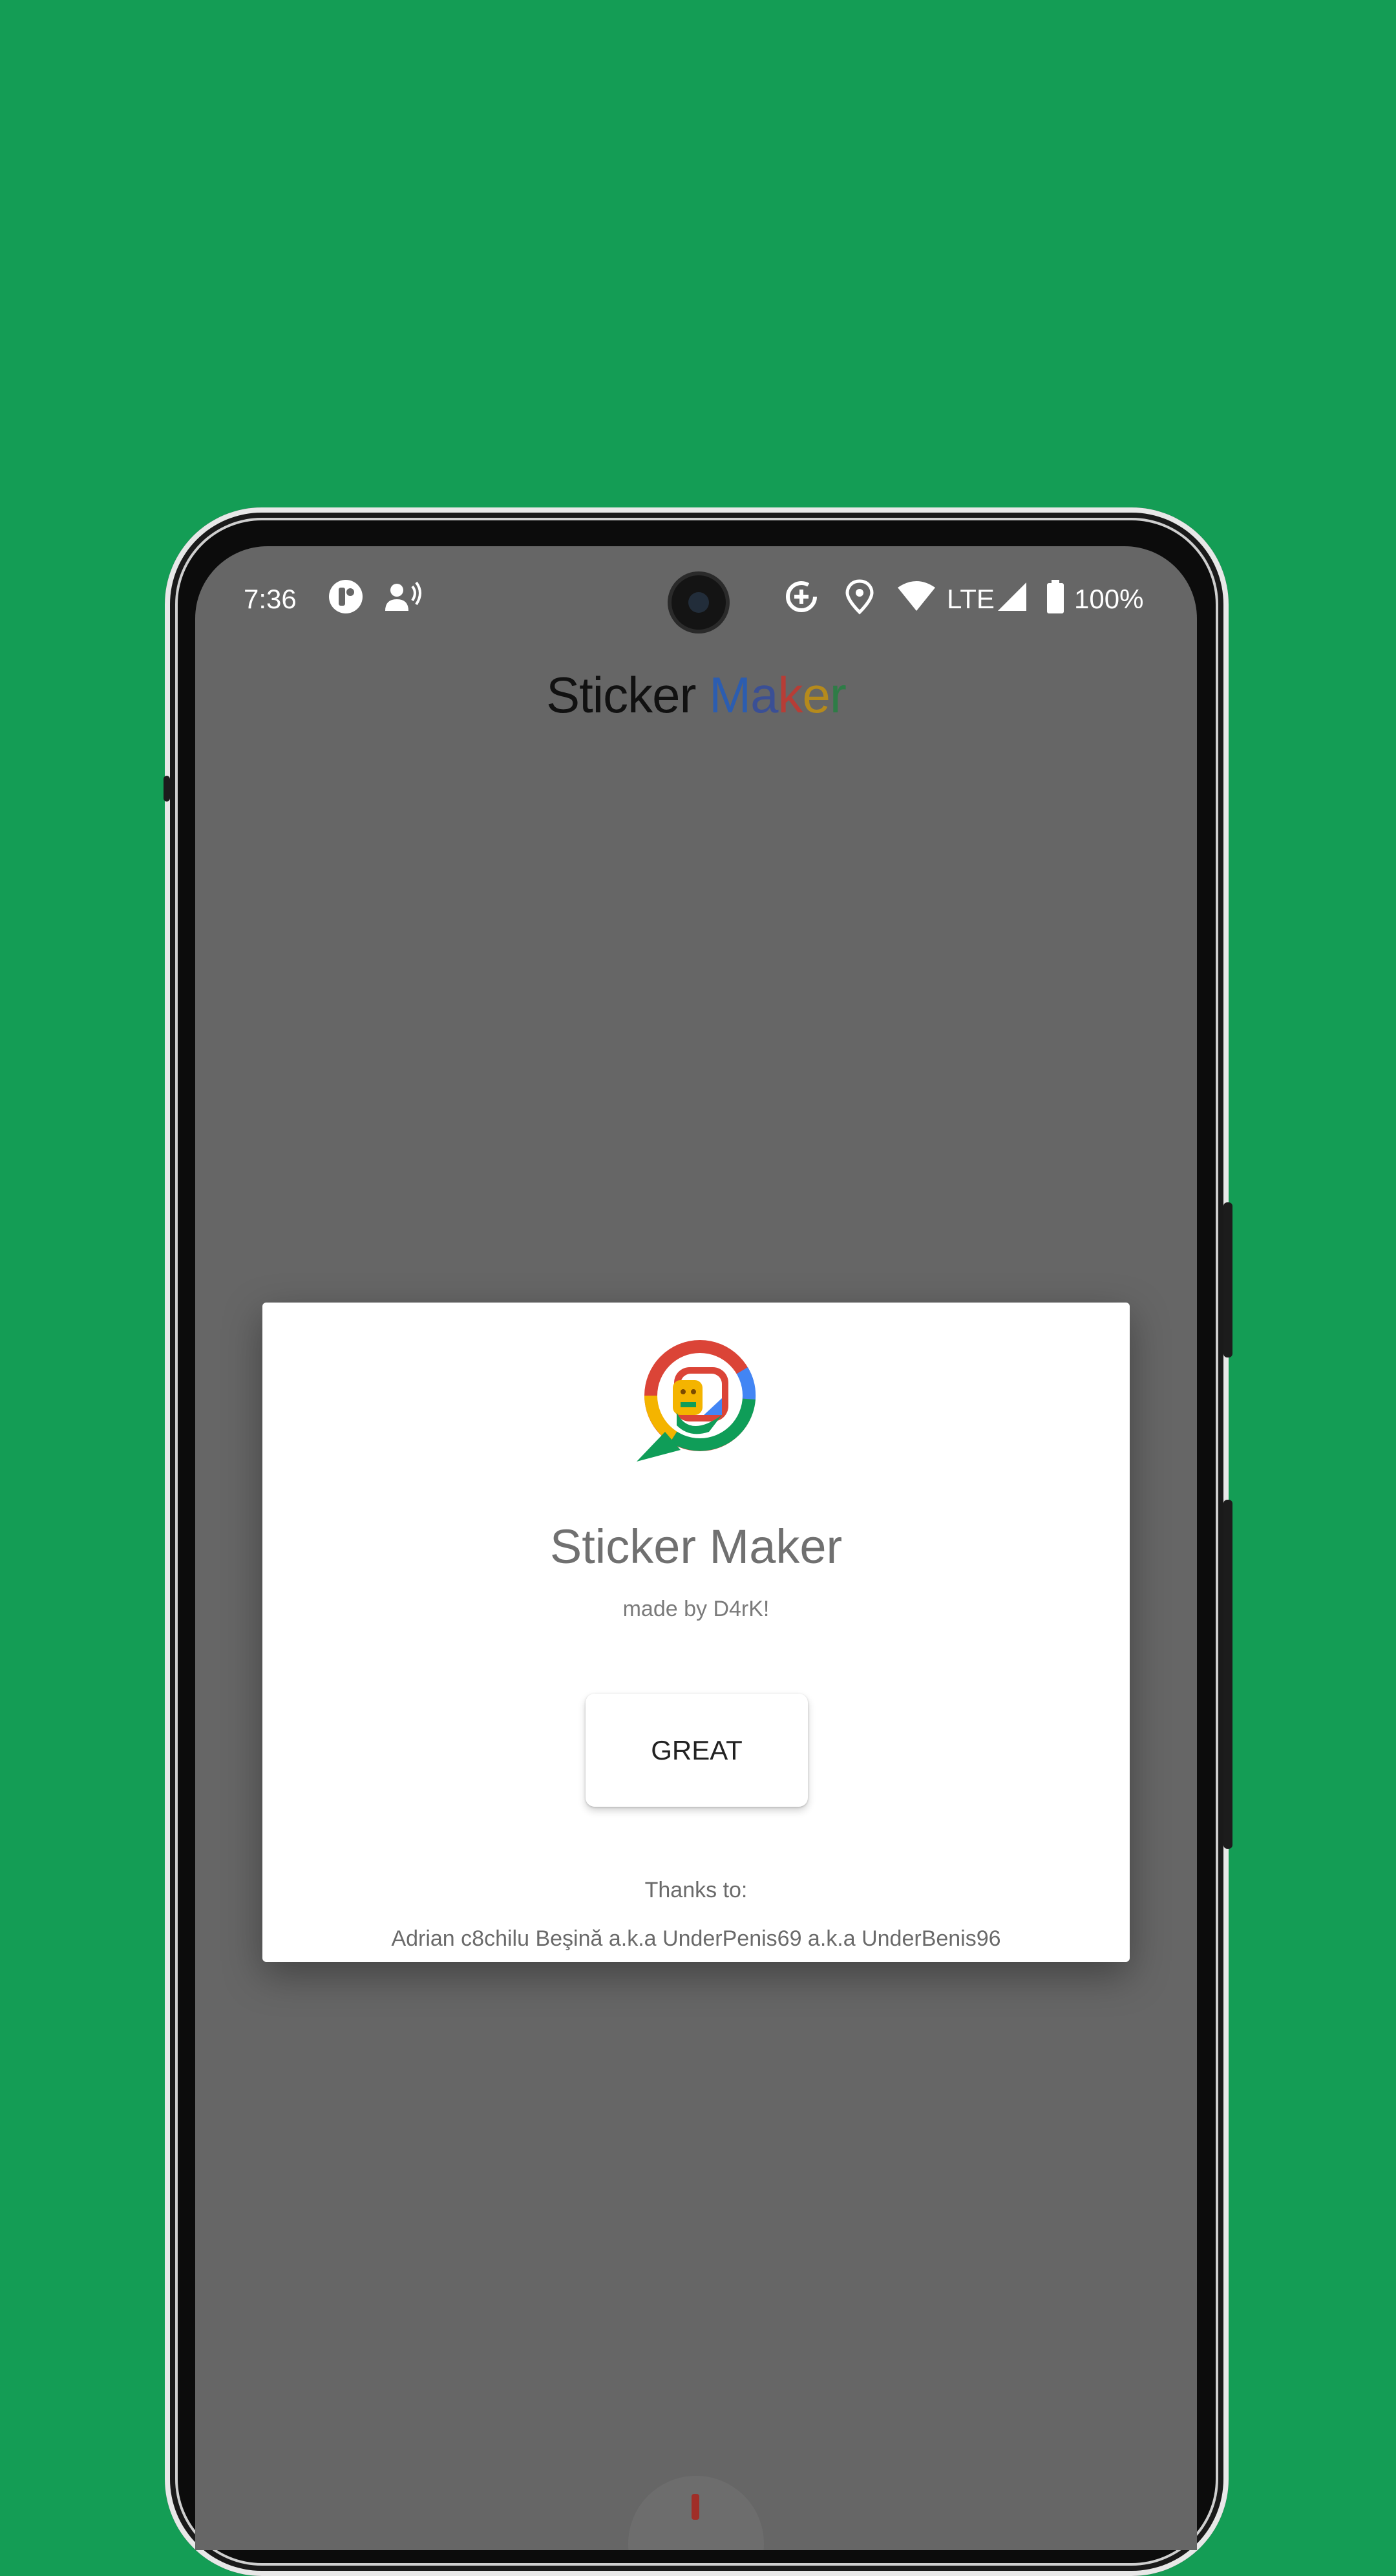 The image size is (1396, 2576). What do you see at coordinates (764, 694) in the screenshot?
I see `app-title-letter: a` at bounding box center [764, 694].